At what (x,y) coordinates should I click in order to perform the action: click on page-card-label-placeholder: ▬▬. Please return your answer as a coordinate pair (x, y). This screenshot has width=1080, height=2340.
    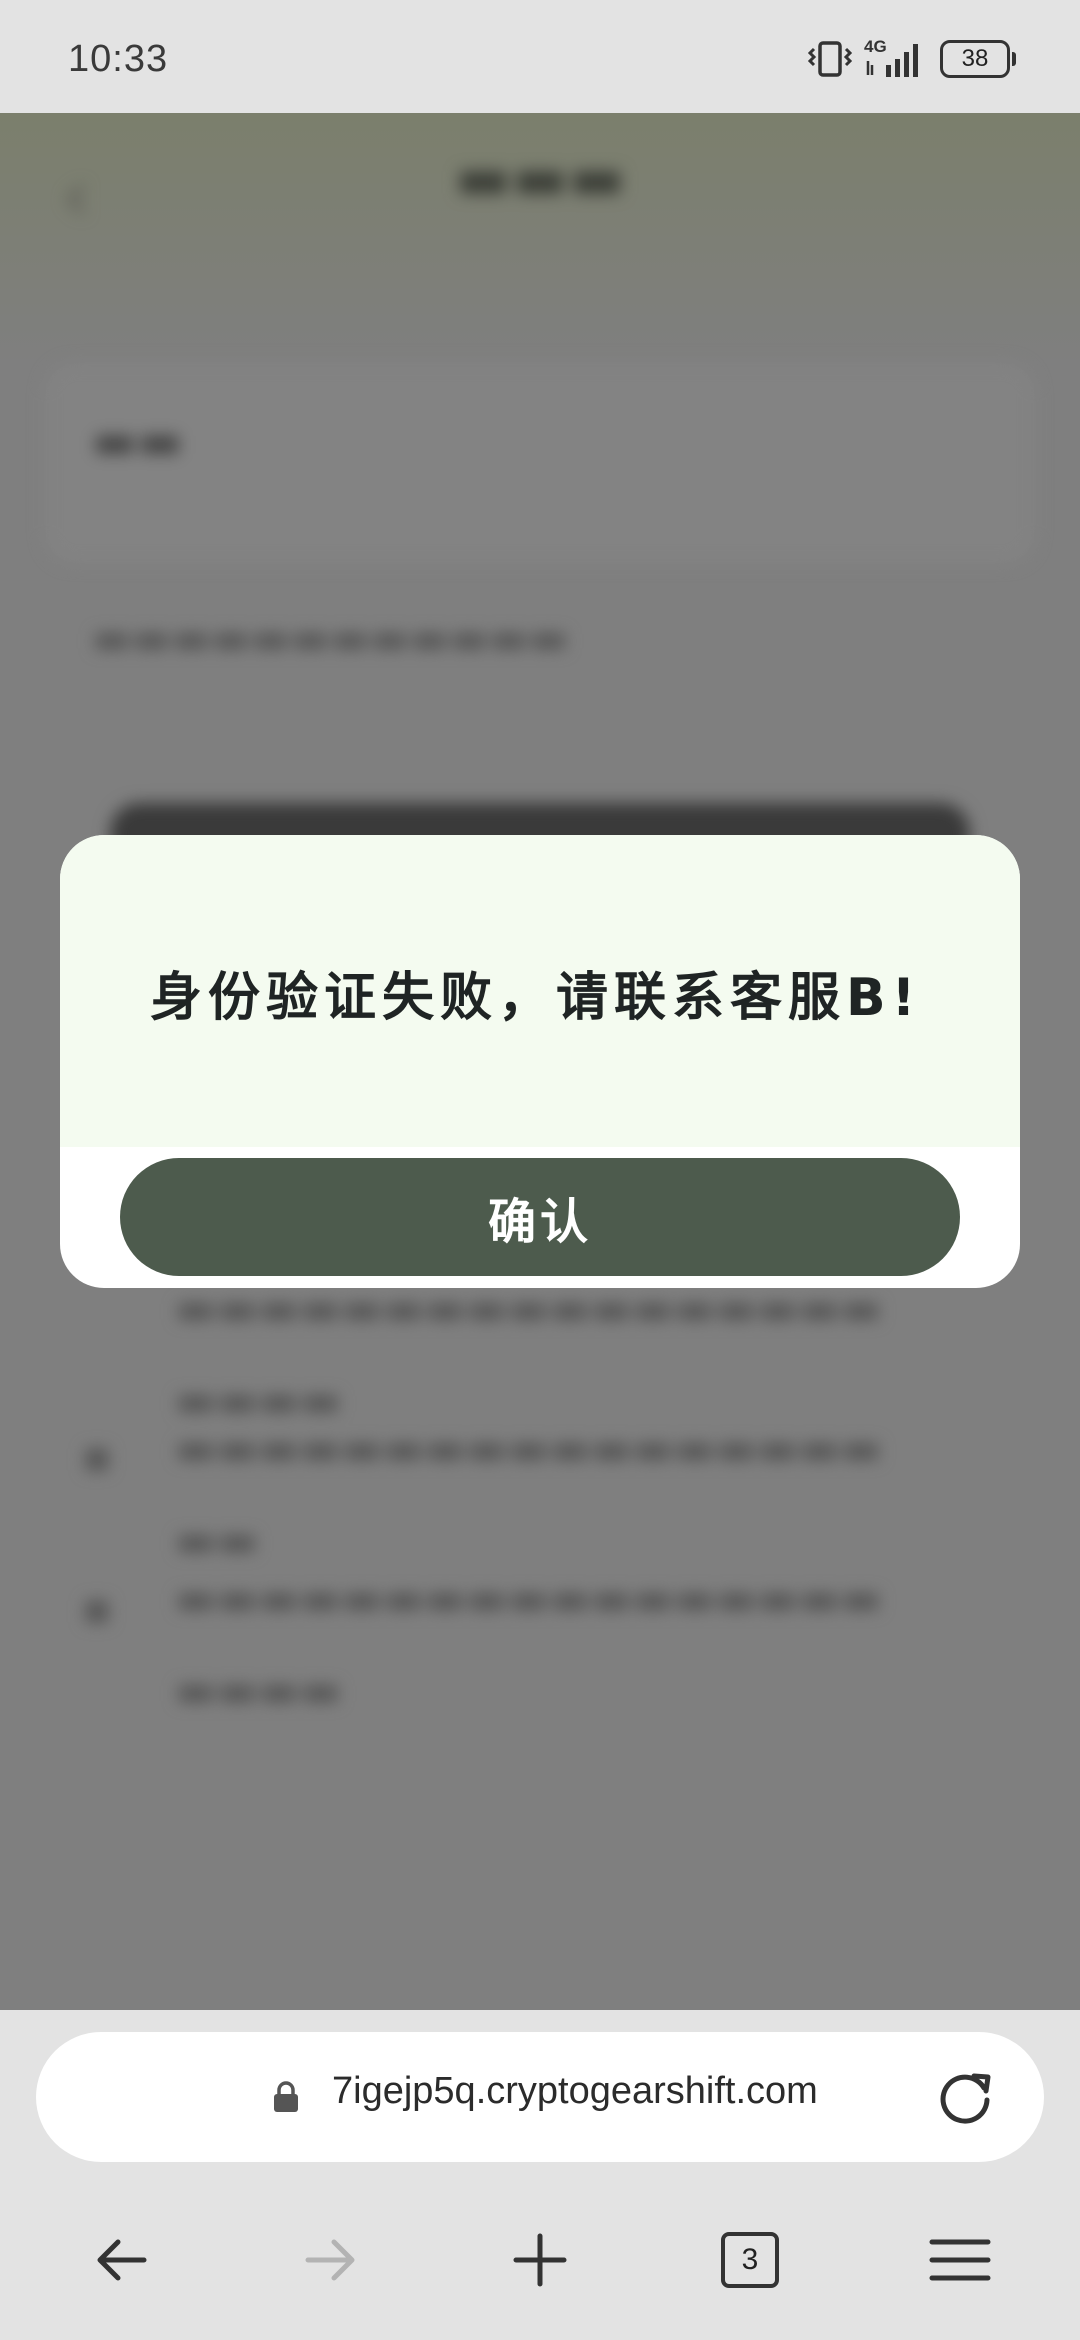
    Looking at the image, I should click on (137, 441).